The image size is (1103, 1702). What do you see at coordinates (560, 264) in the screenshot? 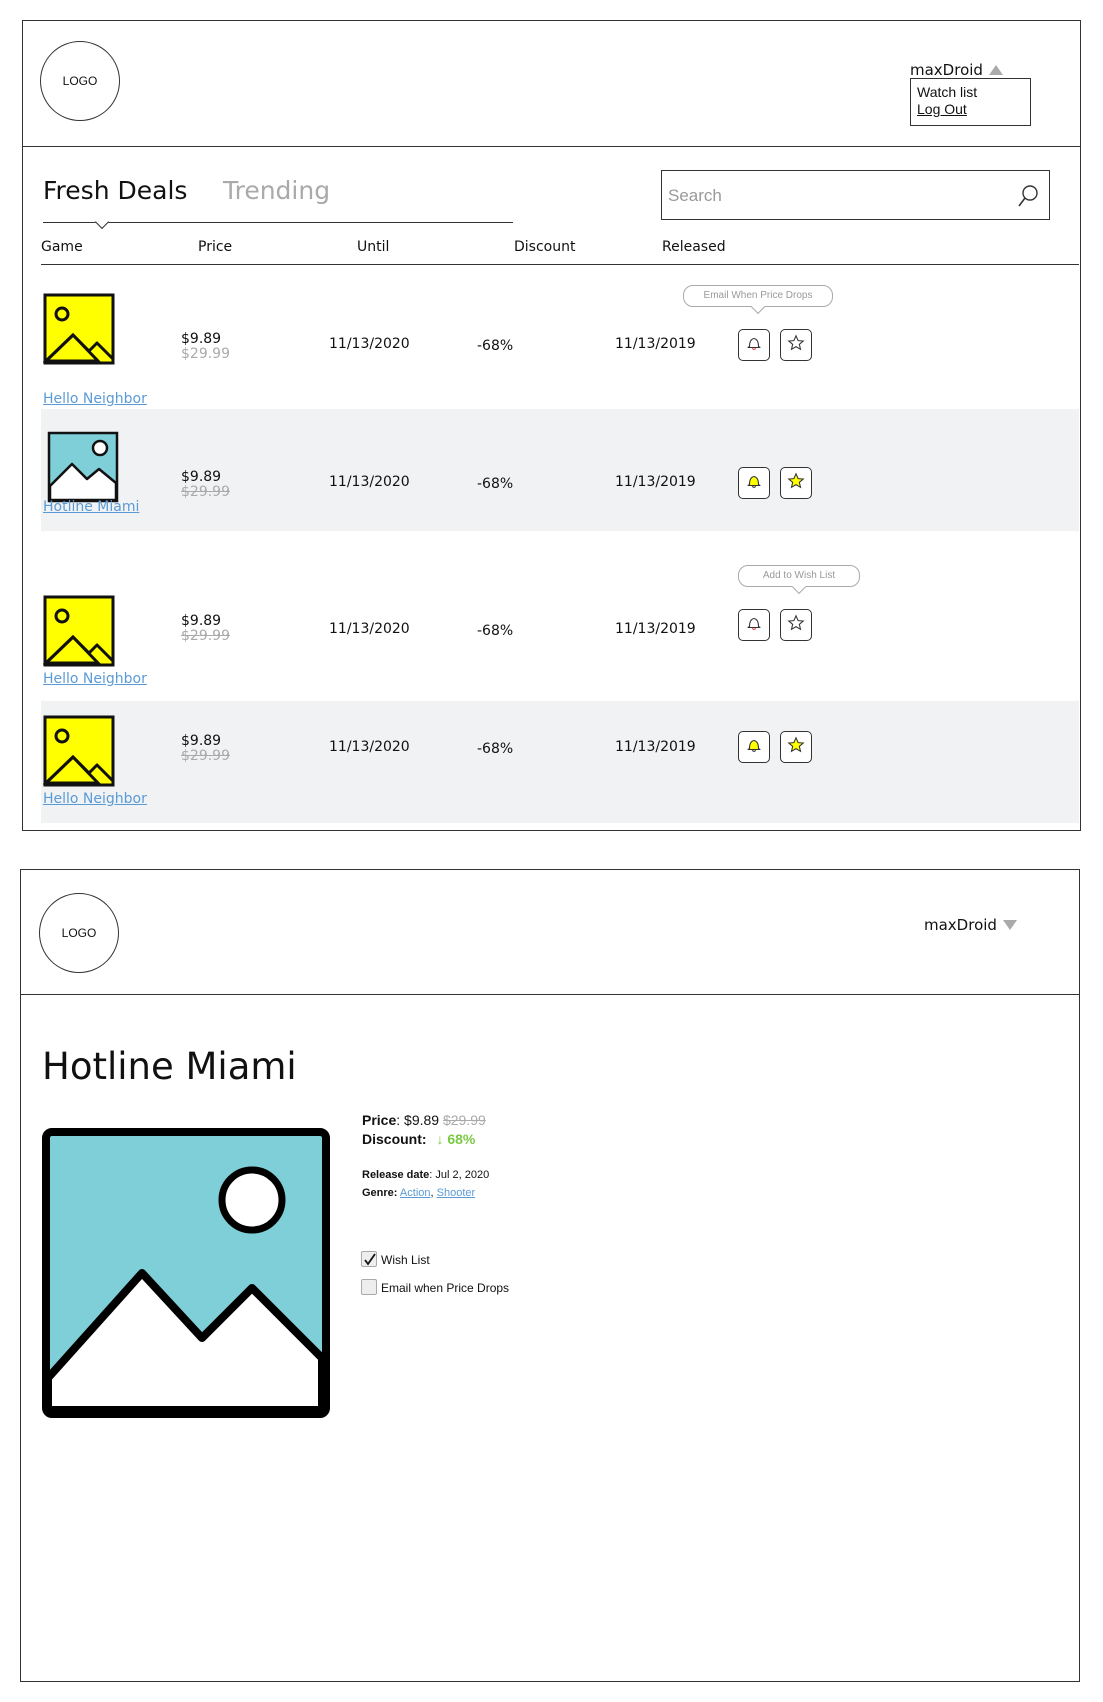
I see `header-row-divider` at bounding box center [560, 264].